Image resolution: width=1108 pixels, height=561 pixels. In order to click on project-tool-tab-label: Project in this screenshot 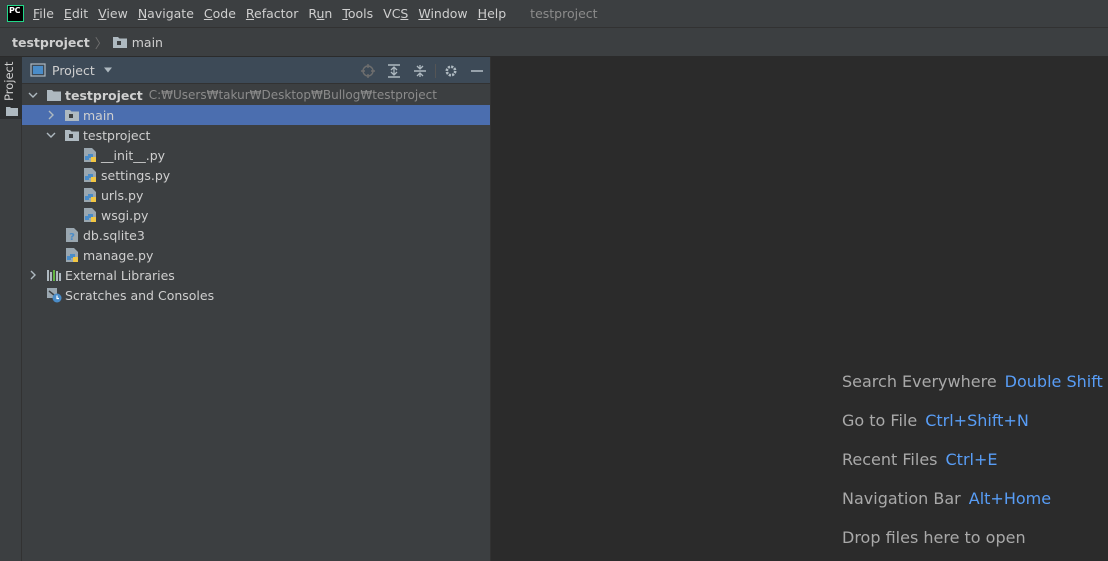, I will do `click(9, 81)`.